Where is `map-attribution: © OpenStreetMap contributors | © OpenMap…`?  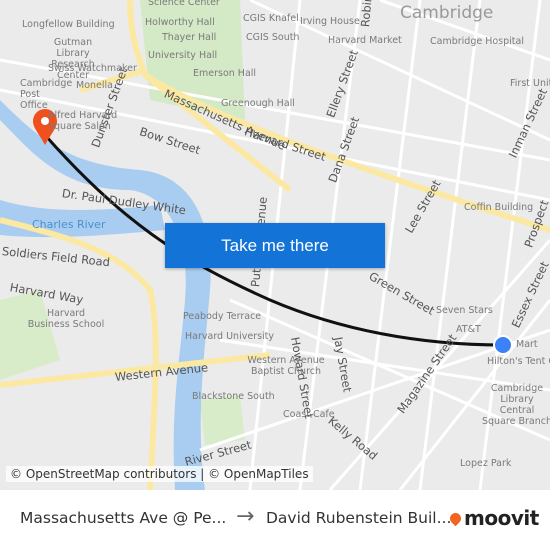
map-attribution: © OpenStreetMap contributors | © OpenMap… is located at coordinates (159, 474).